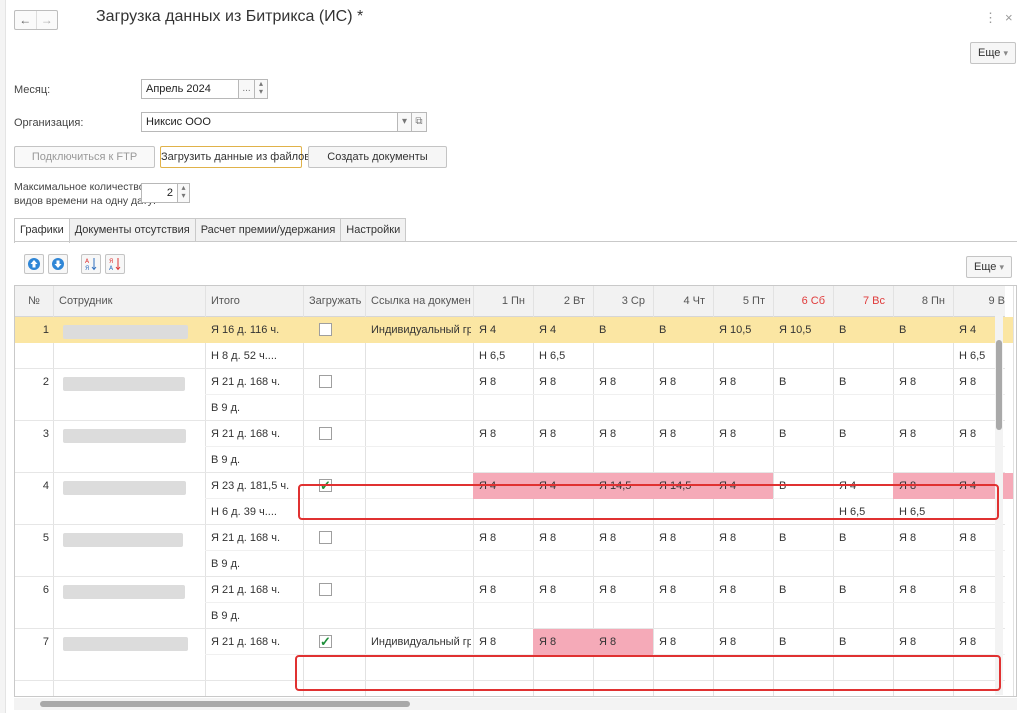  I want to click on organization-dropdown-icon: ▾, so click(404, 122).